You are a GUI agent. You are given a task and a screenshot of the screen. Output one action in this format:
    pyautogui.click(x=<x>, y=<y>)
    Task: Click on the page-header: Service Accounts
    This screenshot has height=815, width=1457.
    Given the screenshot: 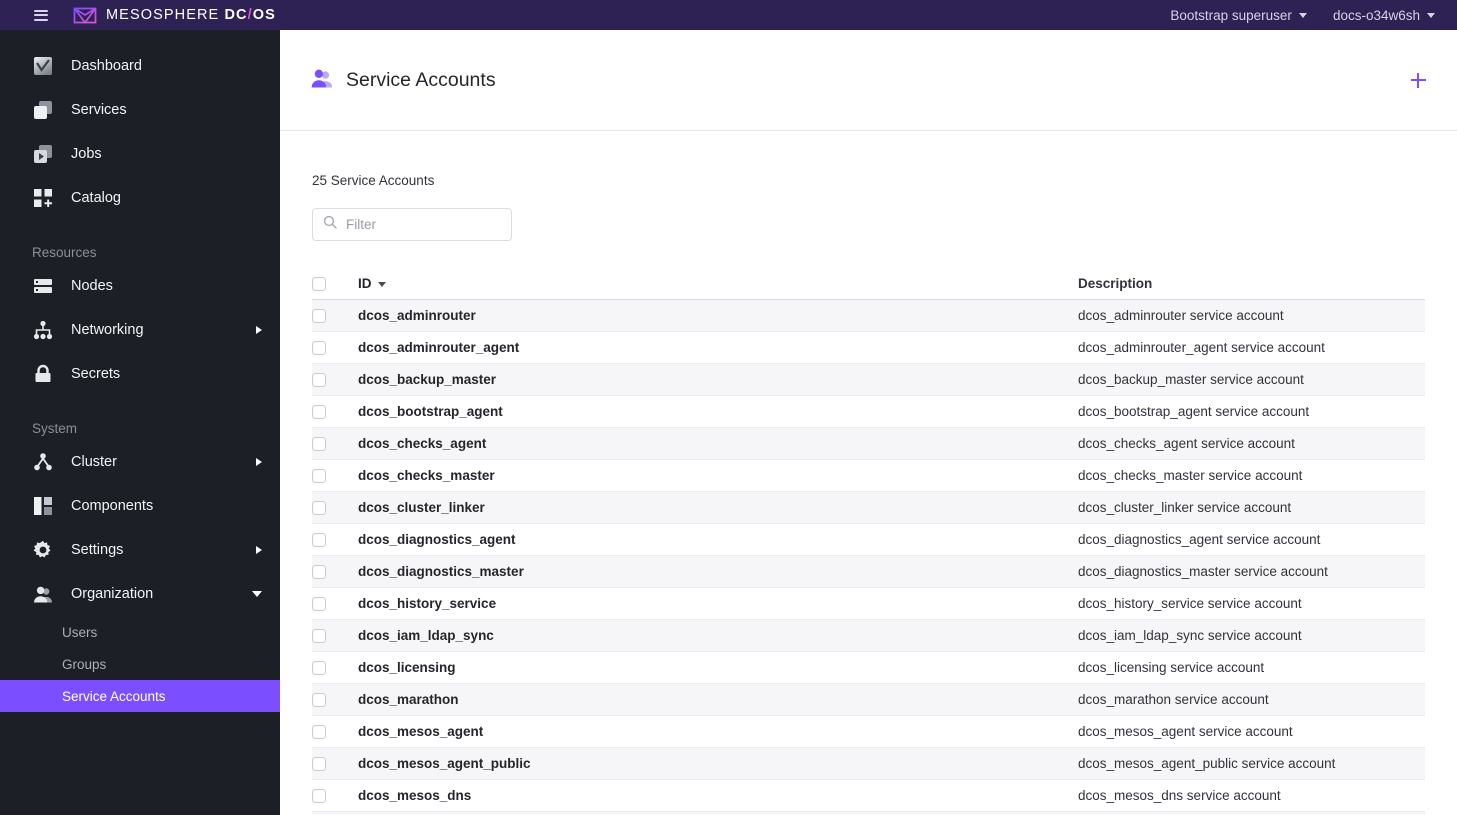 What is the action you would take?
    pyautogui.click(x=868, y=80)
    